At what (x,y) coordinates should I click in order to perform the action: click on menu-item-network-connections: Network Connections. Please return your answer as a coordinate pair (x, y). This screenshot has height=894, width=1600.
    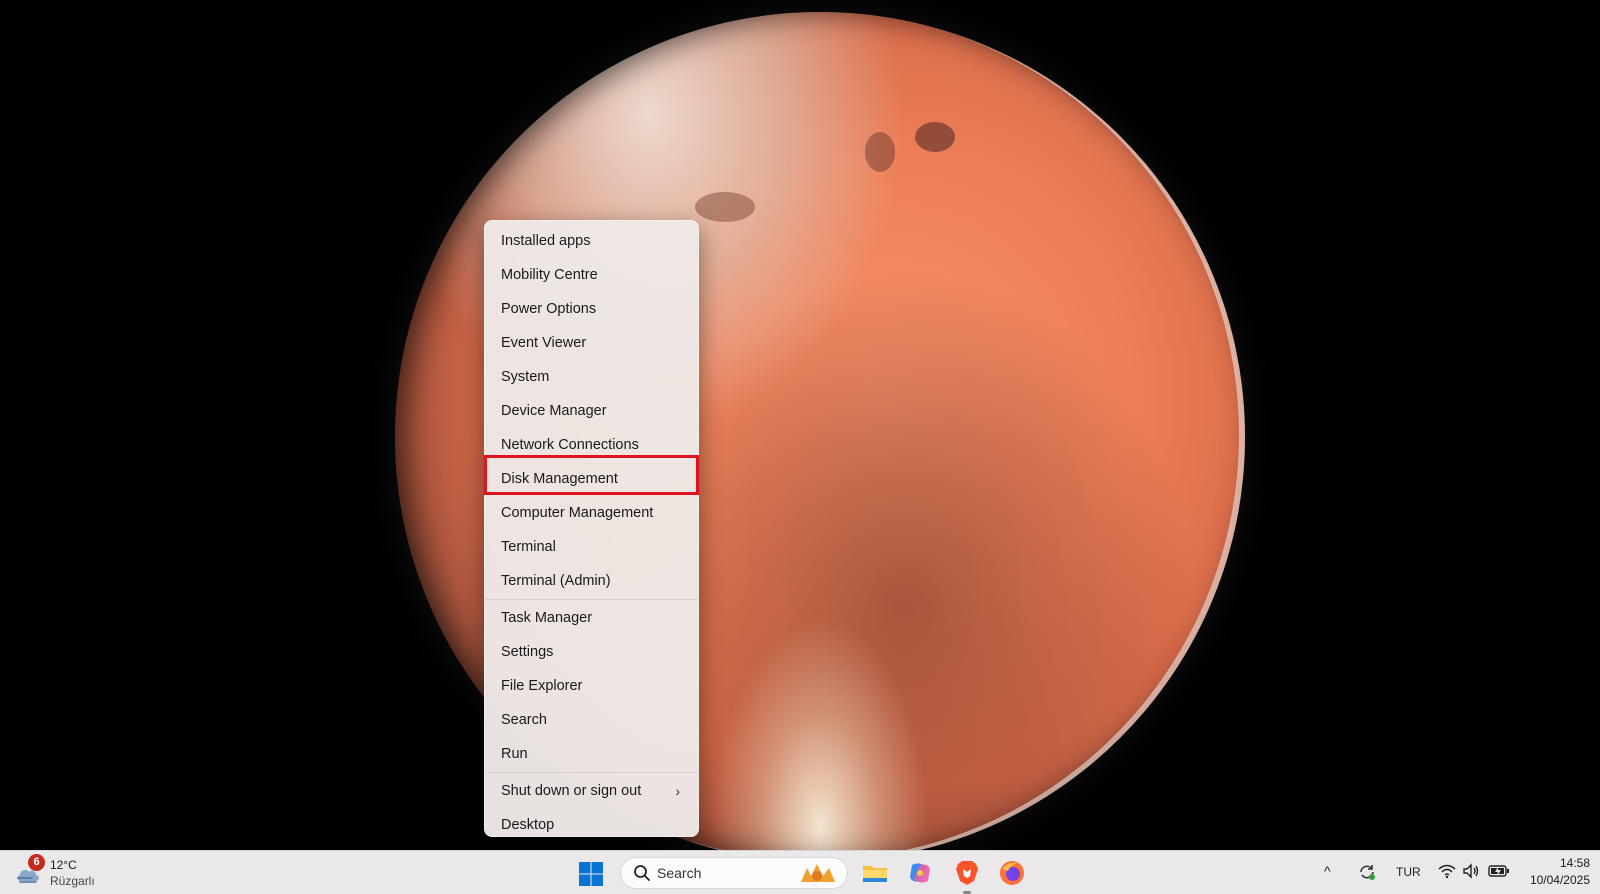
    Looking at the image, I should click on (591, 445).